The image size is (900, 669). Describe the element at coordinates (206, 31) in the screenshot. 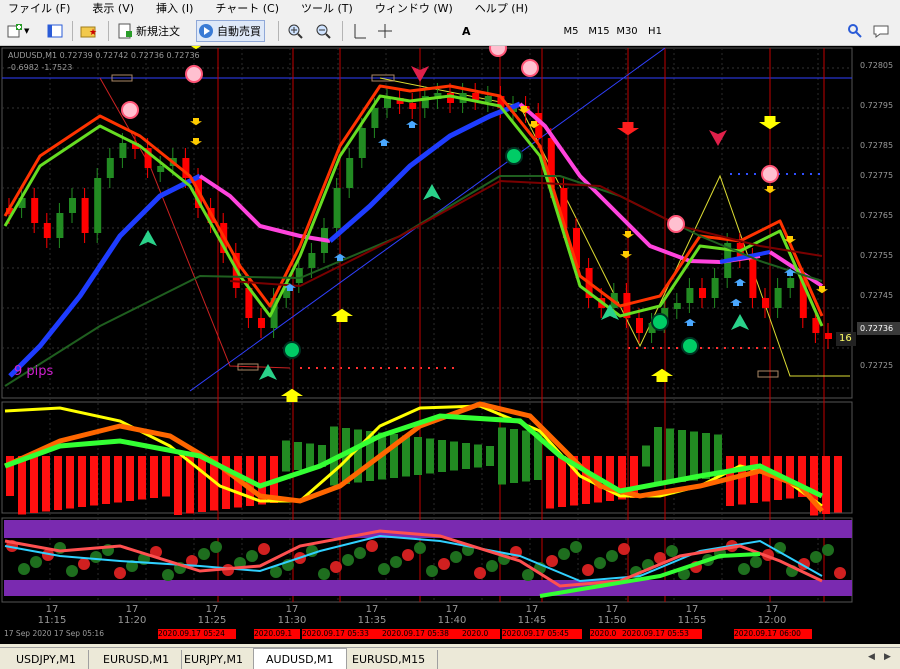

I see `auto-trade-icon` at that location.